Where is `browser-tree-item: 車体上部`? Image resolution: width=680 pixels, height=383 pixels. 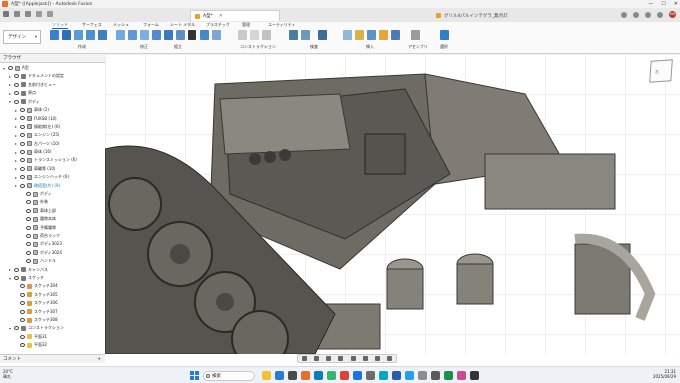
browser-tree-item: 車体上部 is located at coordinates (28, 211).